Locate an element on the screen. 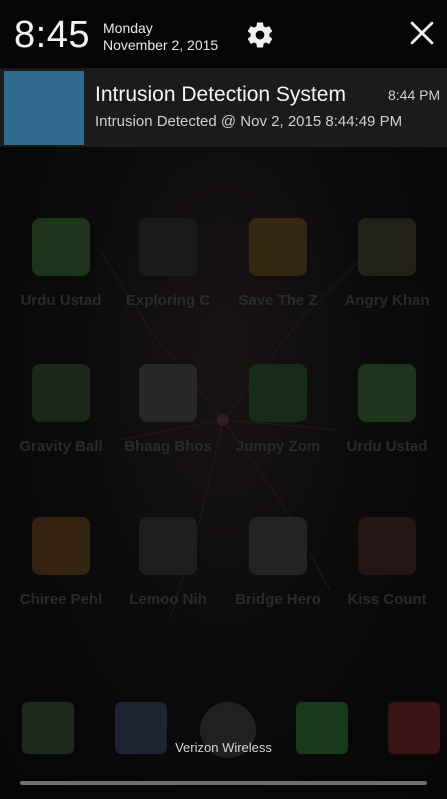 The height and width of the screenshot is (799, 447). app-icon: Chiree Pehl is located at coordinates (61, 562).